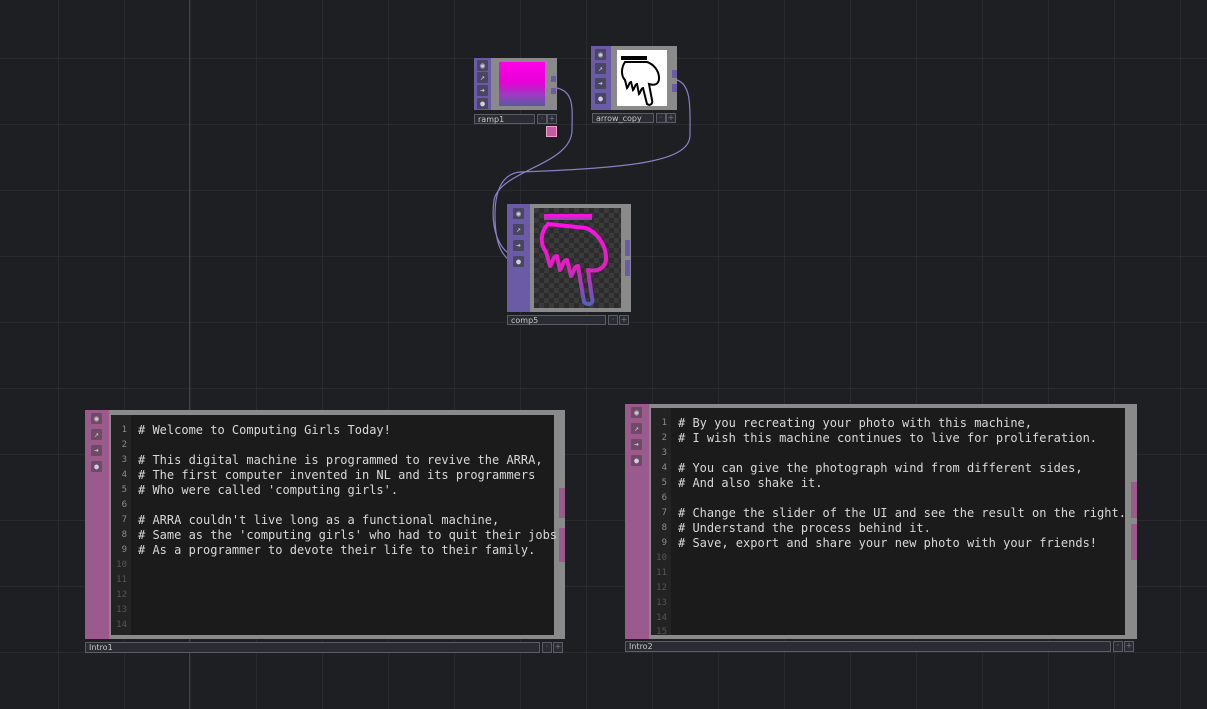  What do you see at coordinates (312, 647) in the screenshot?
I see `node-label: Intro1` at bounding box center [312, 647].